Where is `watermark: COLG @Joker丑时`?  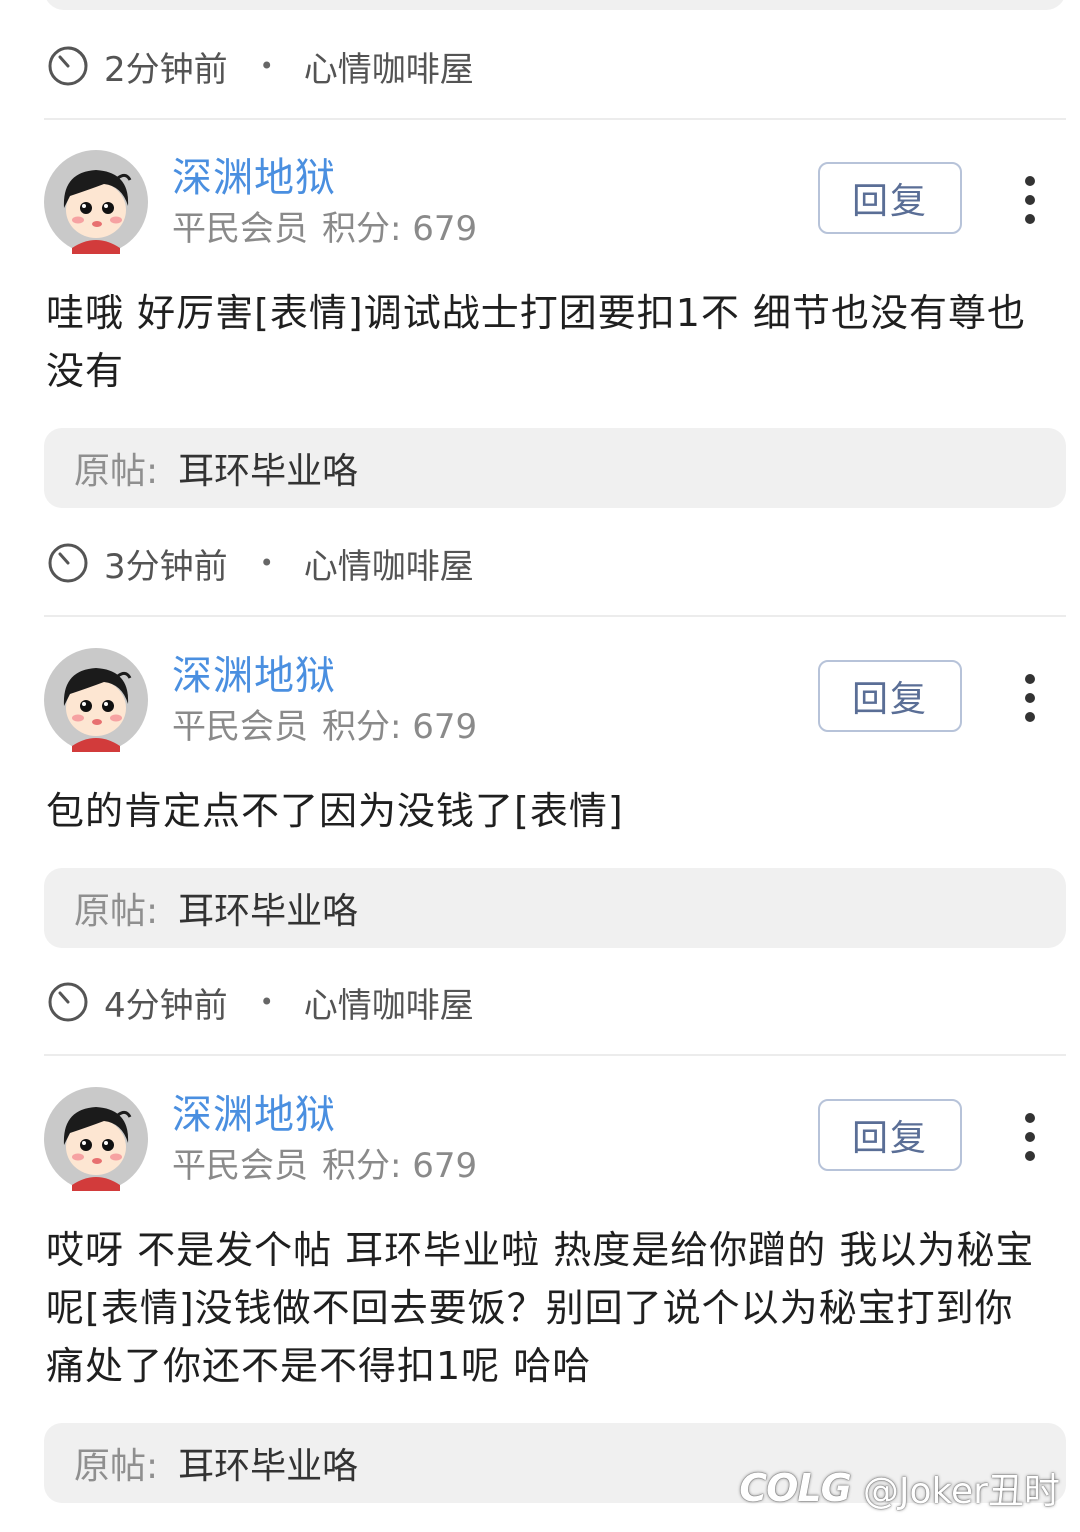
watermark: COLG @Joker丑时 is located at coordinates (899, 1488).